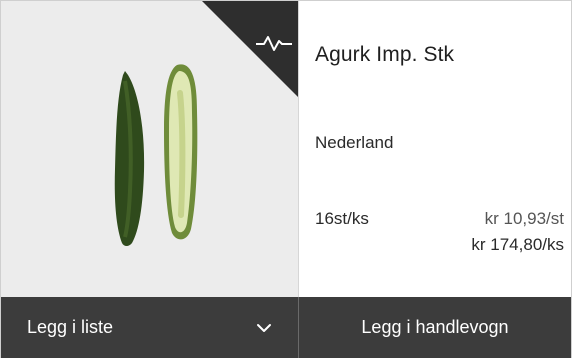 The width and height of the screenshot is (572, 359). Describe the element at coordinates (149, 327) in the screenshot. I see `add-to-list-button: Legg i liste` at that location.